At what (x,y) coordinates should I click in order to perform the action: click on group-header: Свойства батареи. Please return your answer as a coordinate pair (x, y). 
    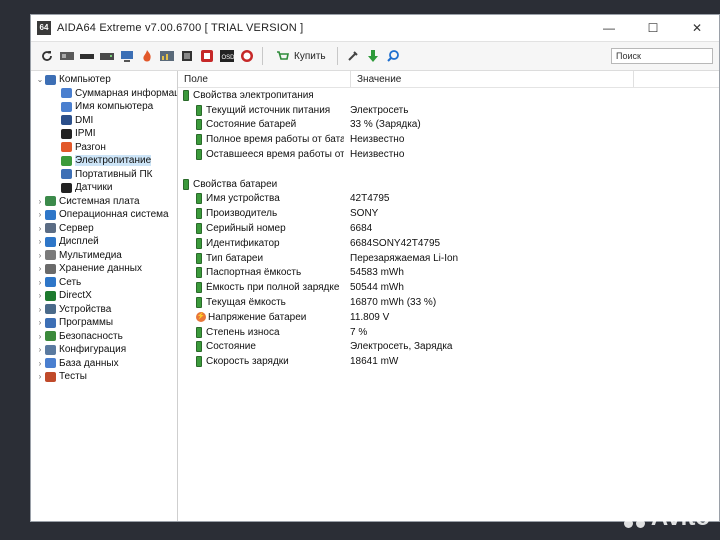
    Looking at the image, I should click on (448, 184).